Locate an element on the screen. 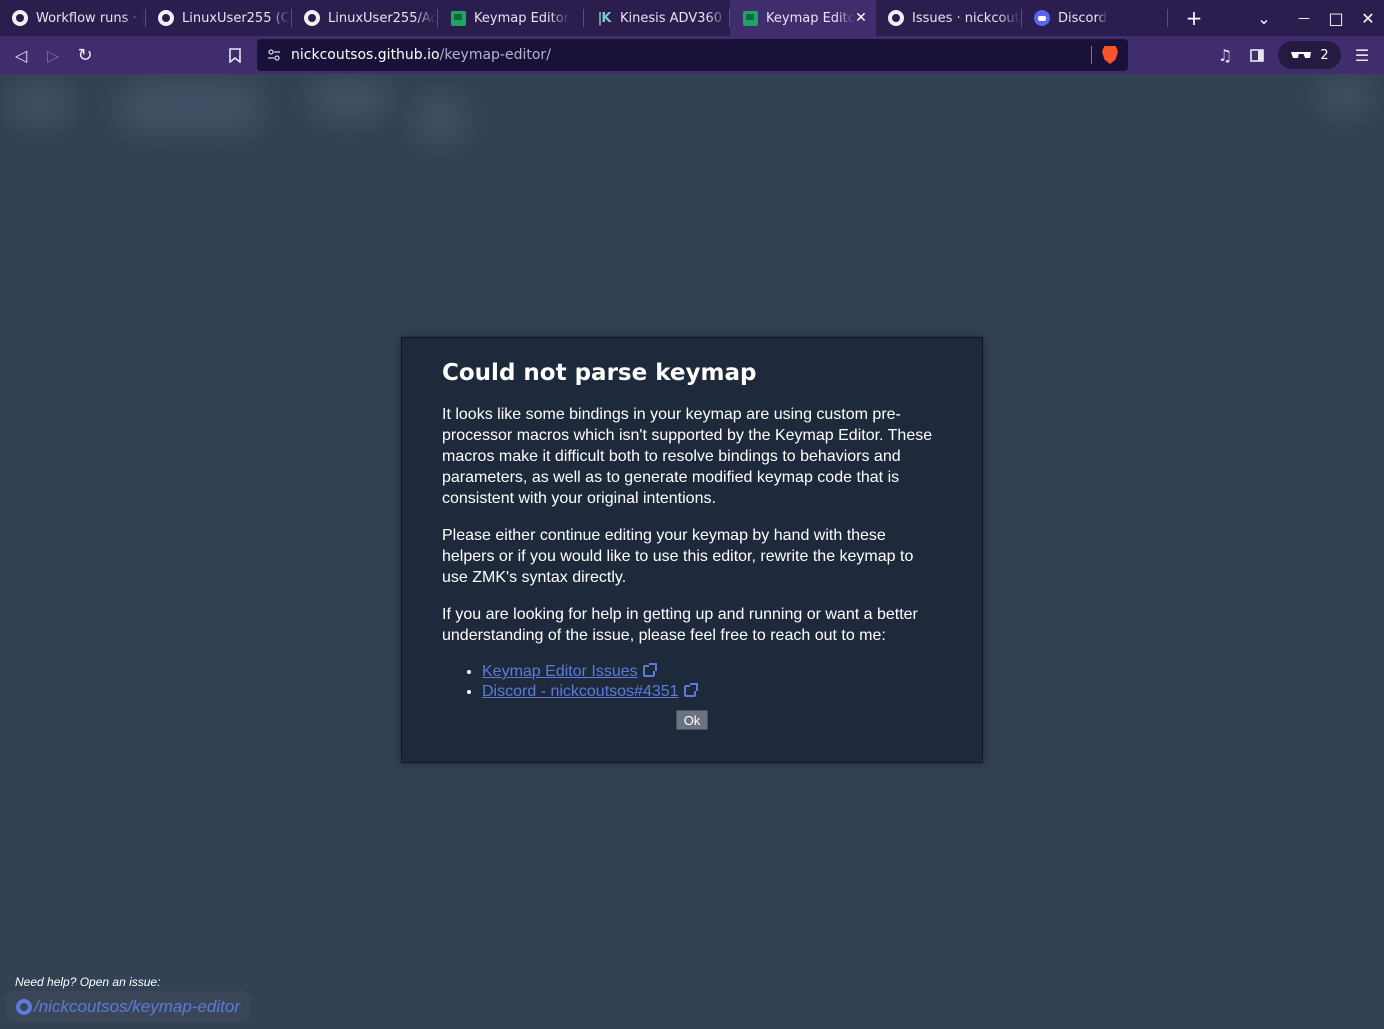  browser-tab: Keymap Editor is located at coordinates (511, 18).